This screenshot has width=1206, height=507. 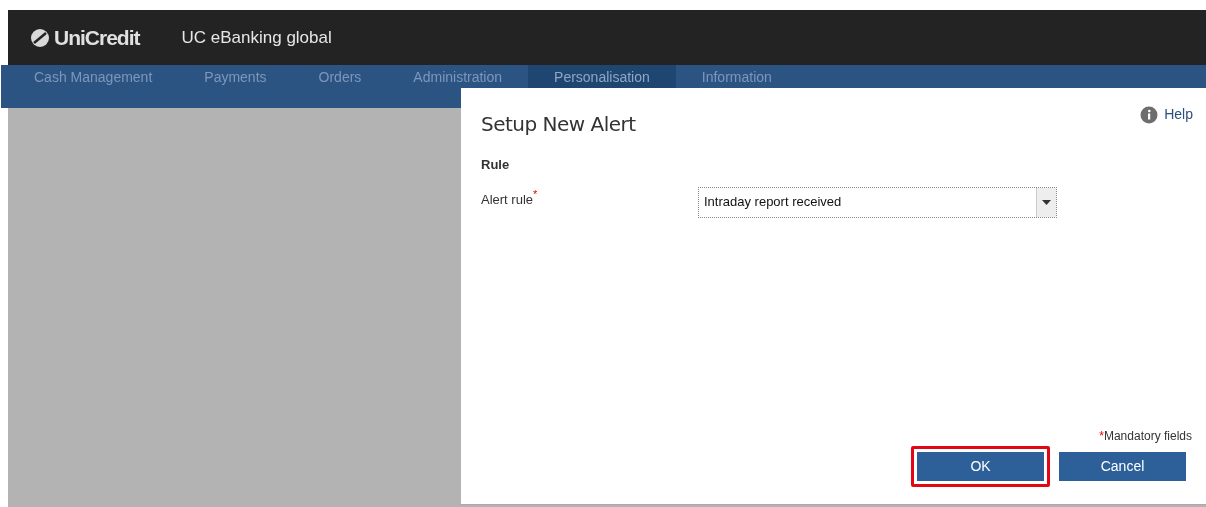 I want to click on alert-rule-select: Intraday report received, so click(x=877, y=202).